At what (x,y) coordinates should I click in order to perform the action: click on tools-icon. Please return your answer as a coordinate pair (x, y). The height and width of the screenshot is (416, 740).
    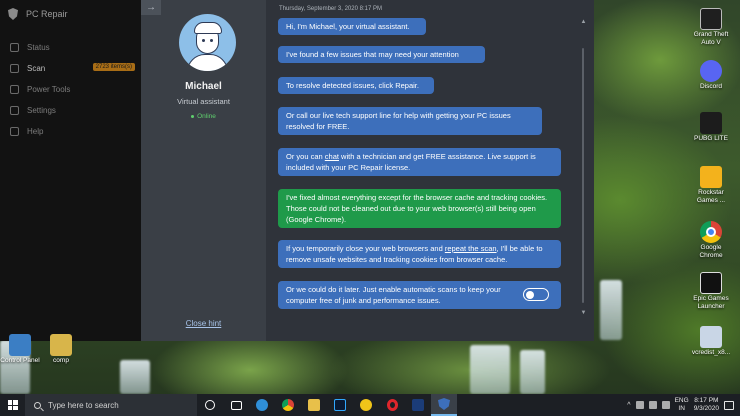
    Looking at the image, I should click on (14, 89).